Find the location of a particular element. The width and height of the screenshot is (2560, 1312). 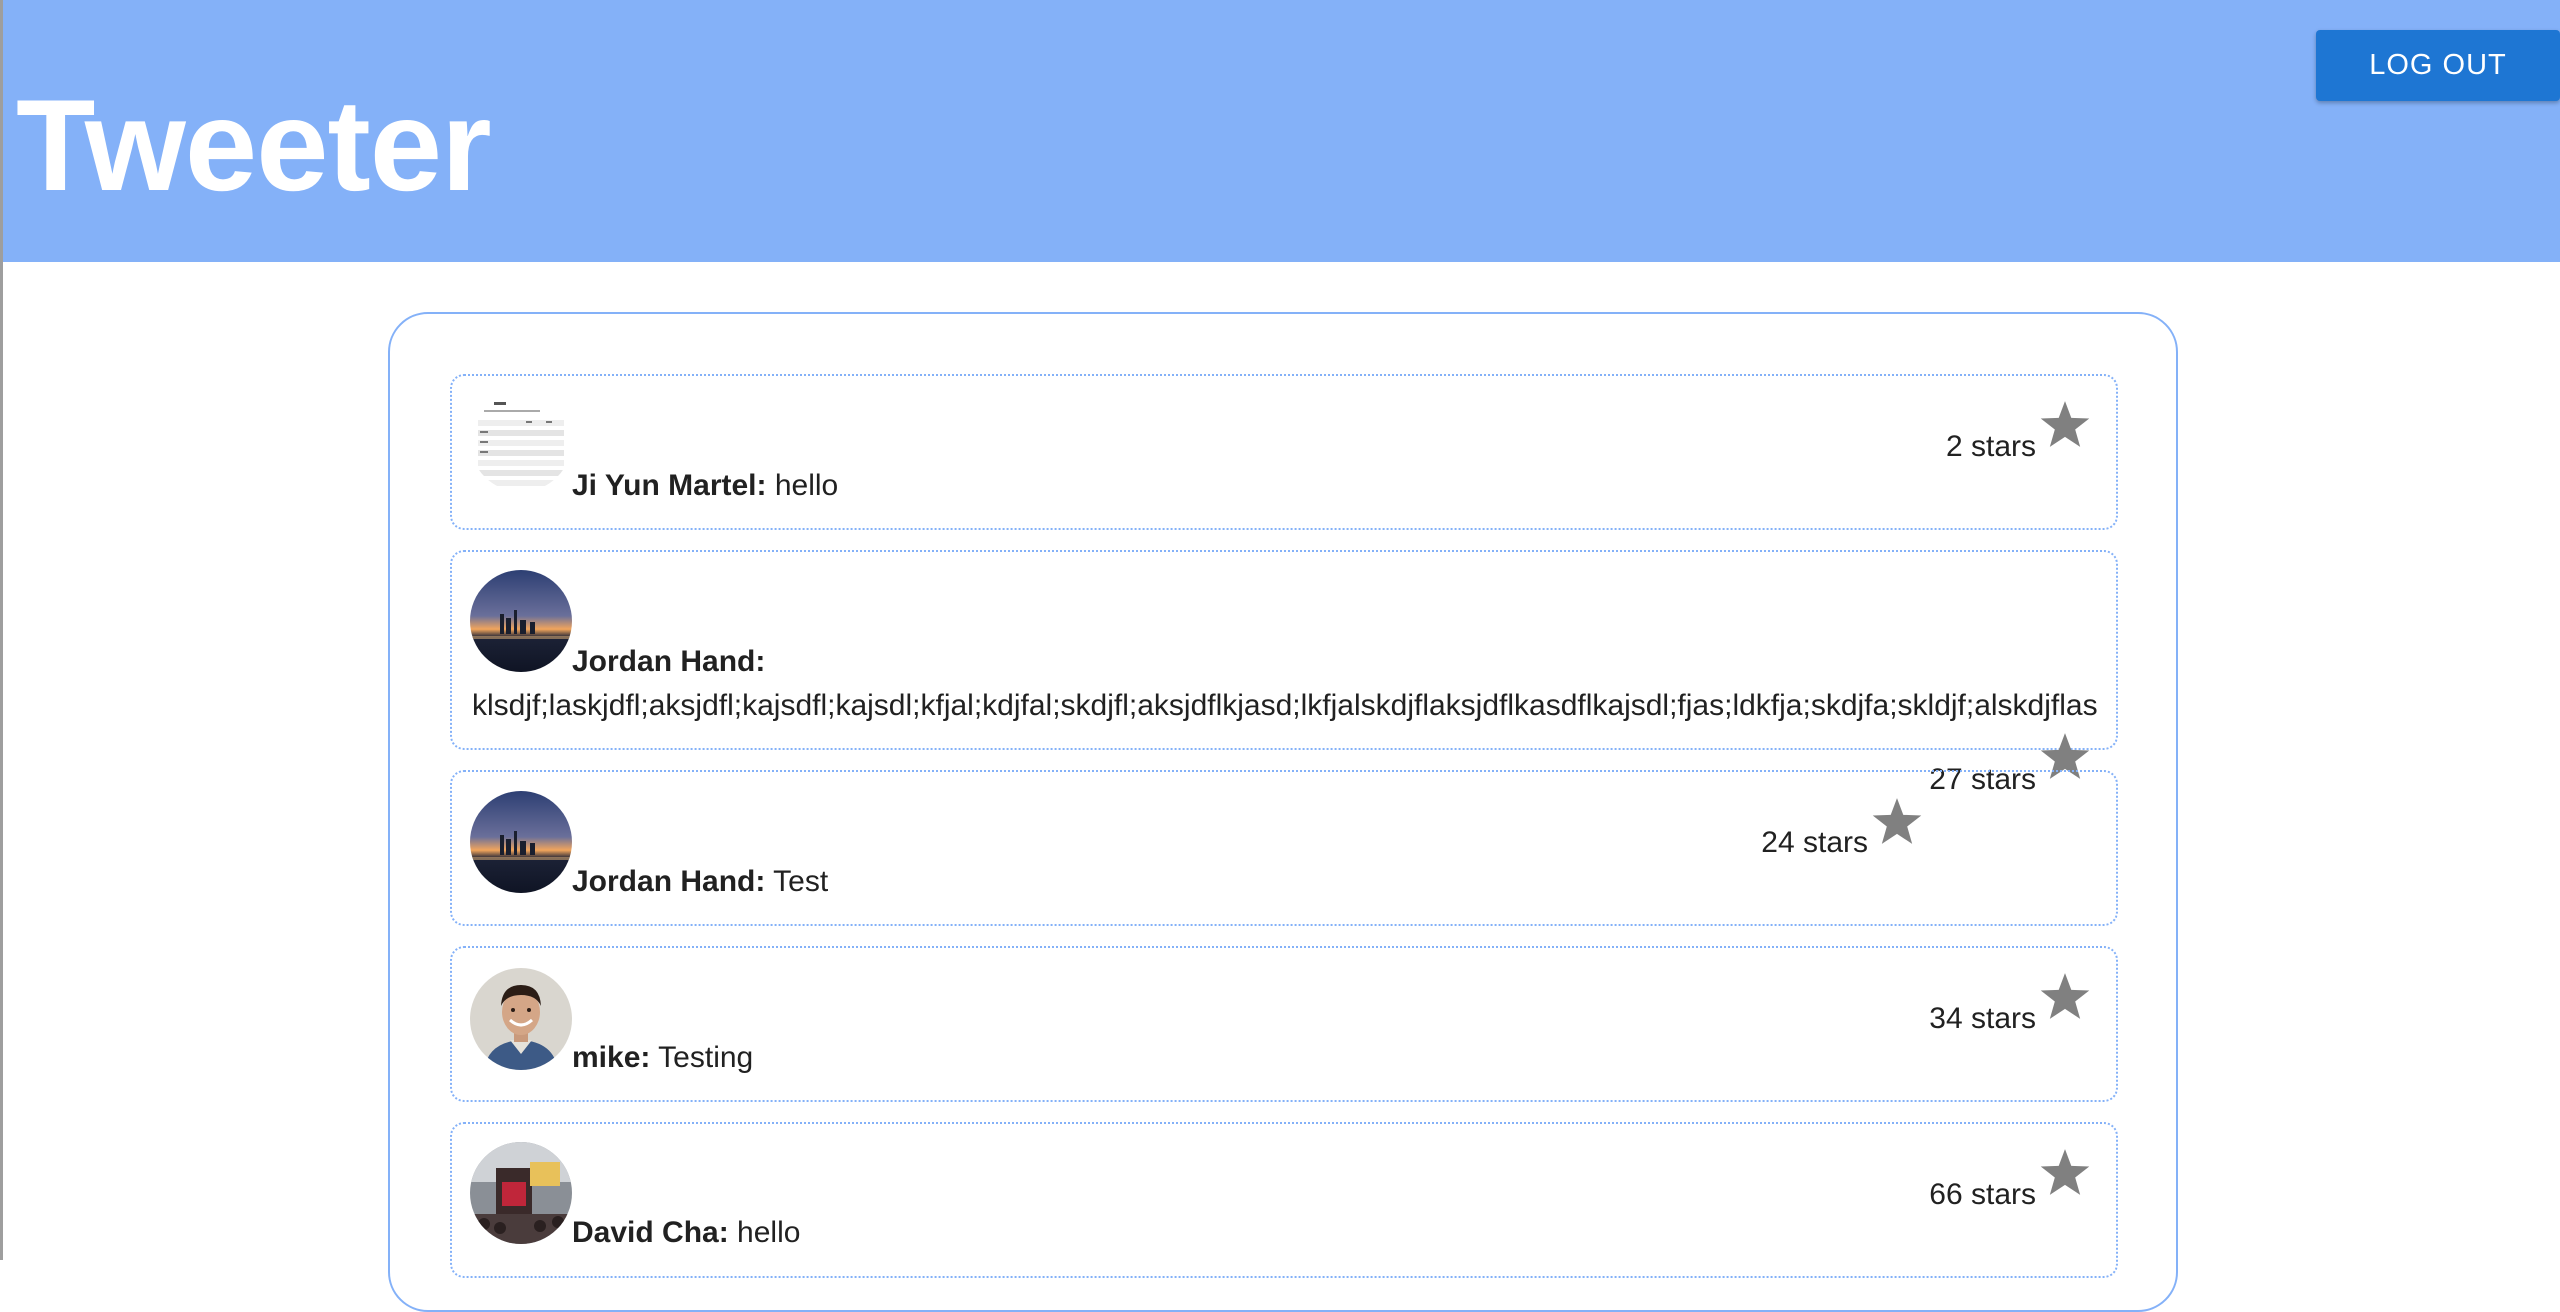

tweet-author-line: Jordan Hand: is located at coordinates (668, 662).